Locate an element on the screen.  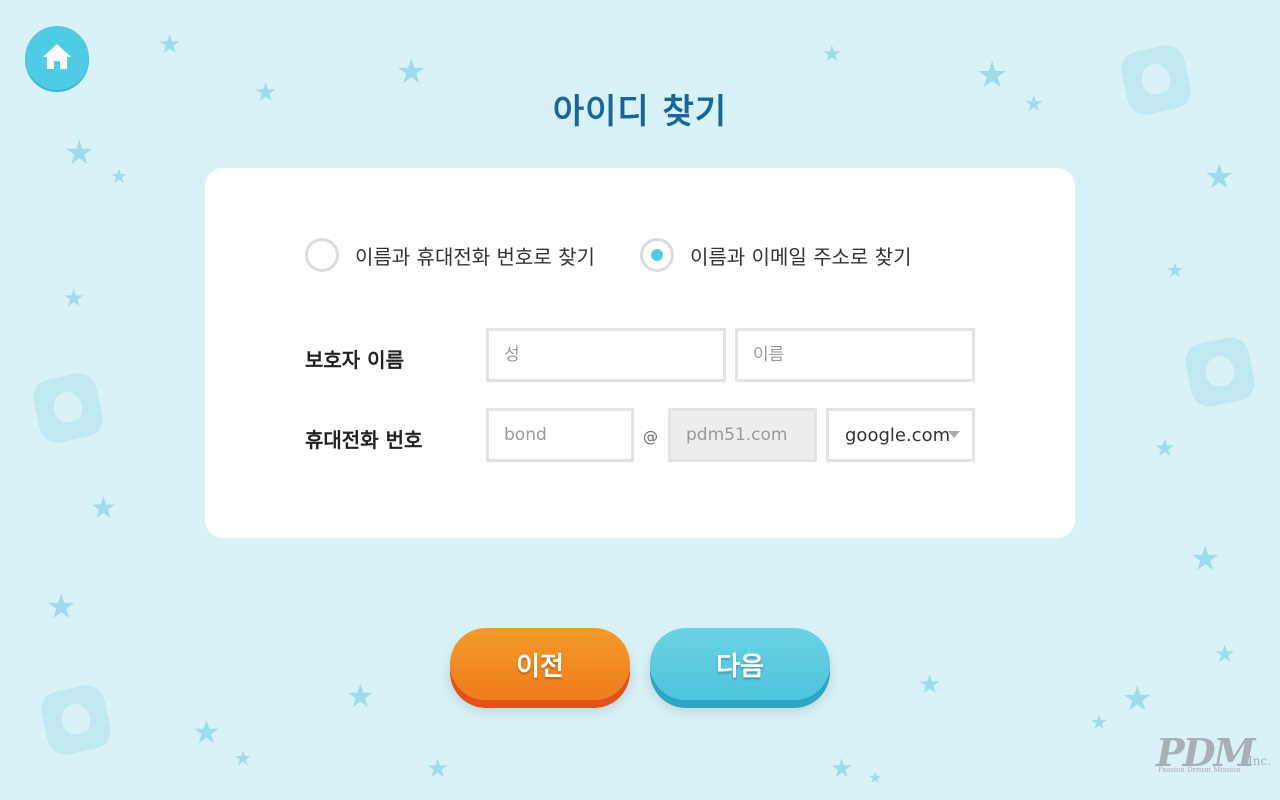
logo-tagline: Passion Dream Mission is located at coordinates (1199, 770).